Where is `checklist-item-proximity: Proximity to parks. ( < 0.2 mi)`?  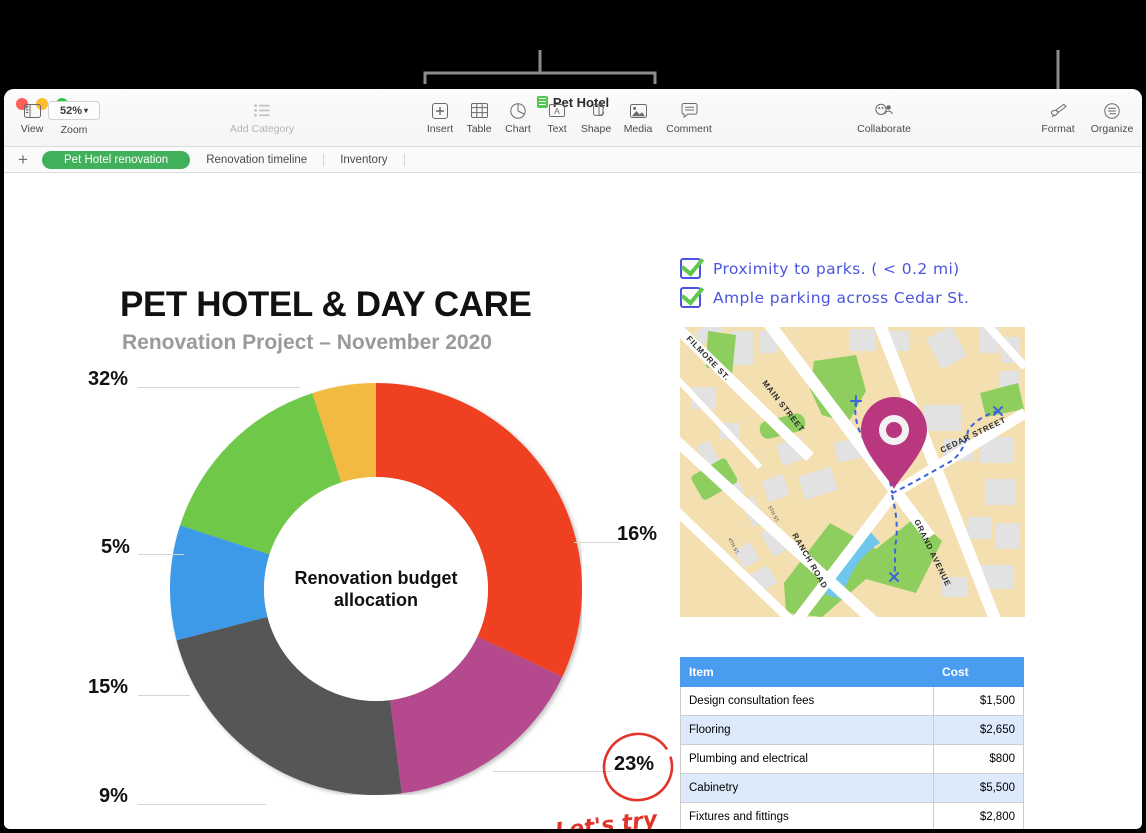
checklist-item-proximity: Proximity to parks. ( < 0.2 mi) is located at coordinates (852, 268).